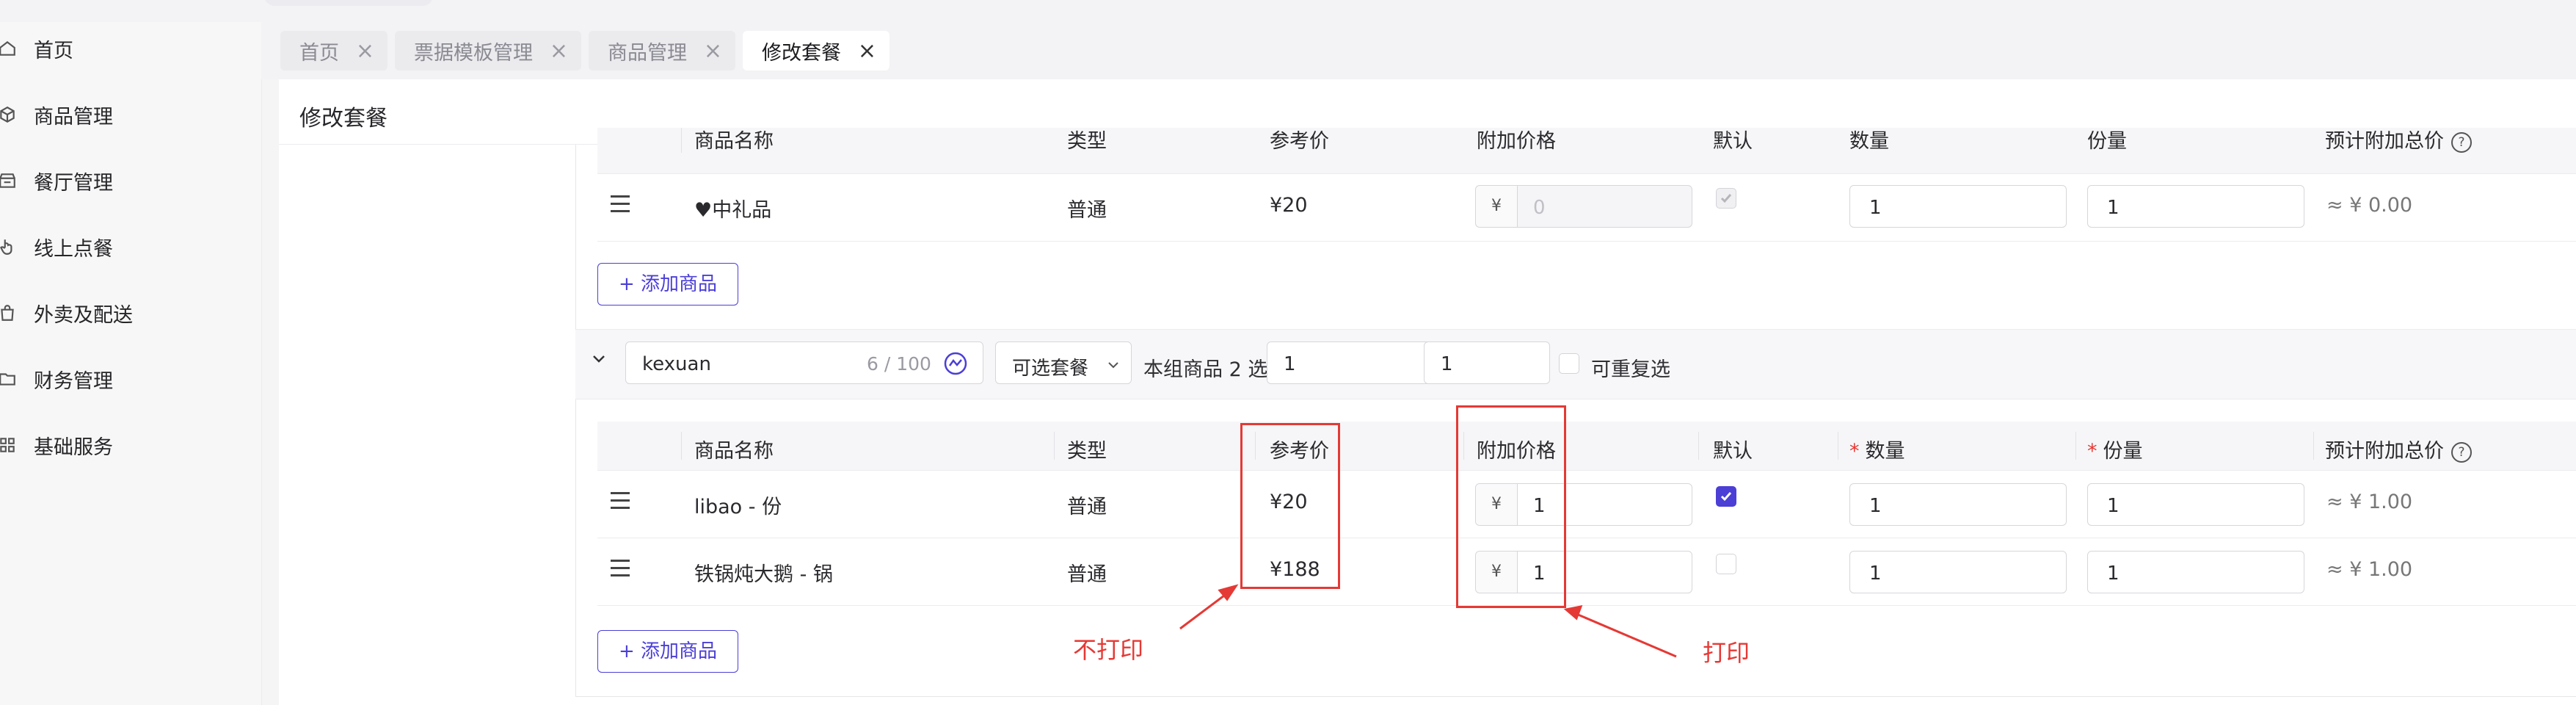  Describe the element at coordinates (1289, 205) in the screenshot. I see `ref-price: ¥20` at that location.